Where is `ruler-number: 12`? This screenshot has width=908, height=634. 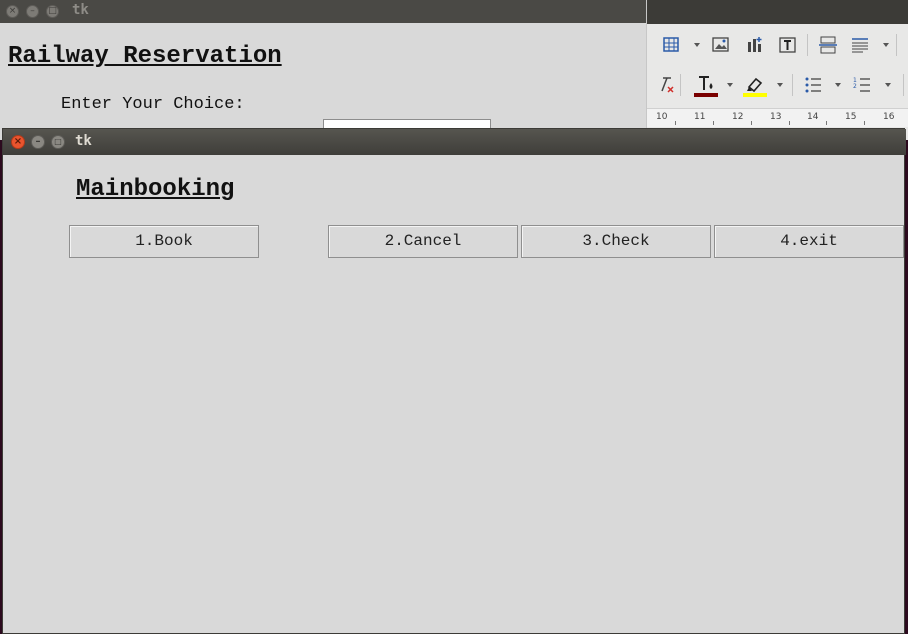 ruler-number: 12 is located at coordinates (738, 117).